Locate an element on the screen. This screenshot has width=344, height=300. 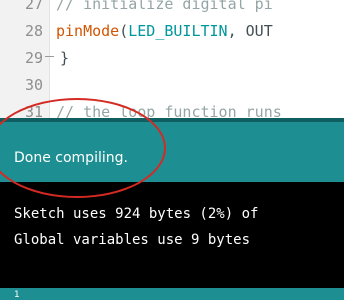
open-paren: ( is located at coordinates (124, 31).